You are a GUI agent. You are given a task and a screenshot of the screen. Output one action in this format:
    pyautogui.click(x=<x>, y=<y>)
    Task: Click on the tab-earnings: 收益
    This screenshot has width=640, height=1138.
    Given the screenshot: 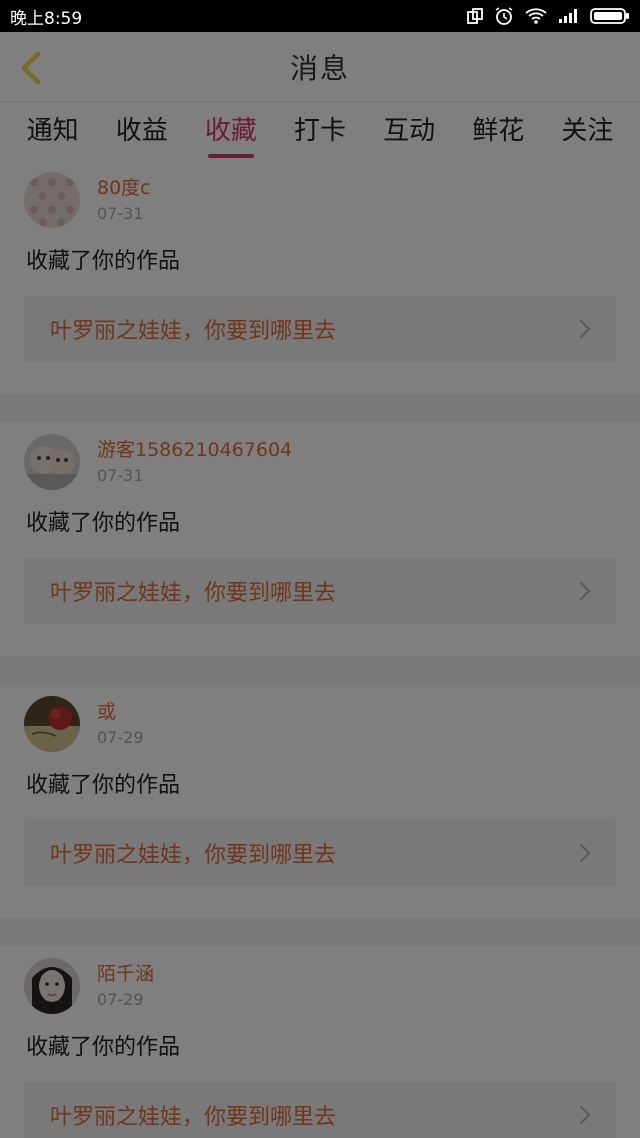 What is the action you would take?
    pyautogui.click(x=142, y=131)
    